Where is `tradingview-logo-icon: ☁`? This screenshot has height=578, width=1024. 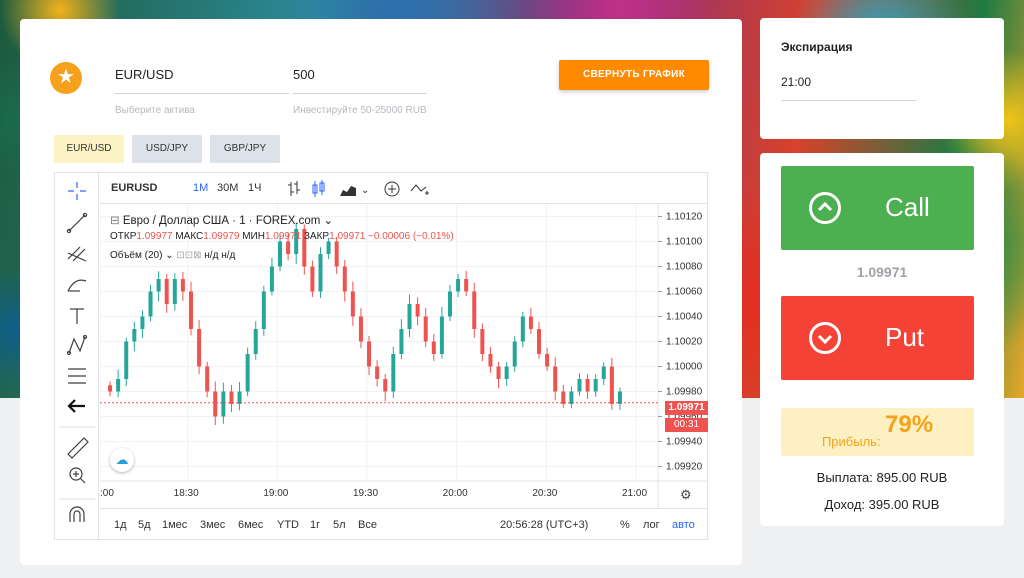 tradingview-logo-icon: ☁ is located at coordinates (122, 460).